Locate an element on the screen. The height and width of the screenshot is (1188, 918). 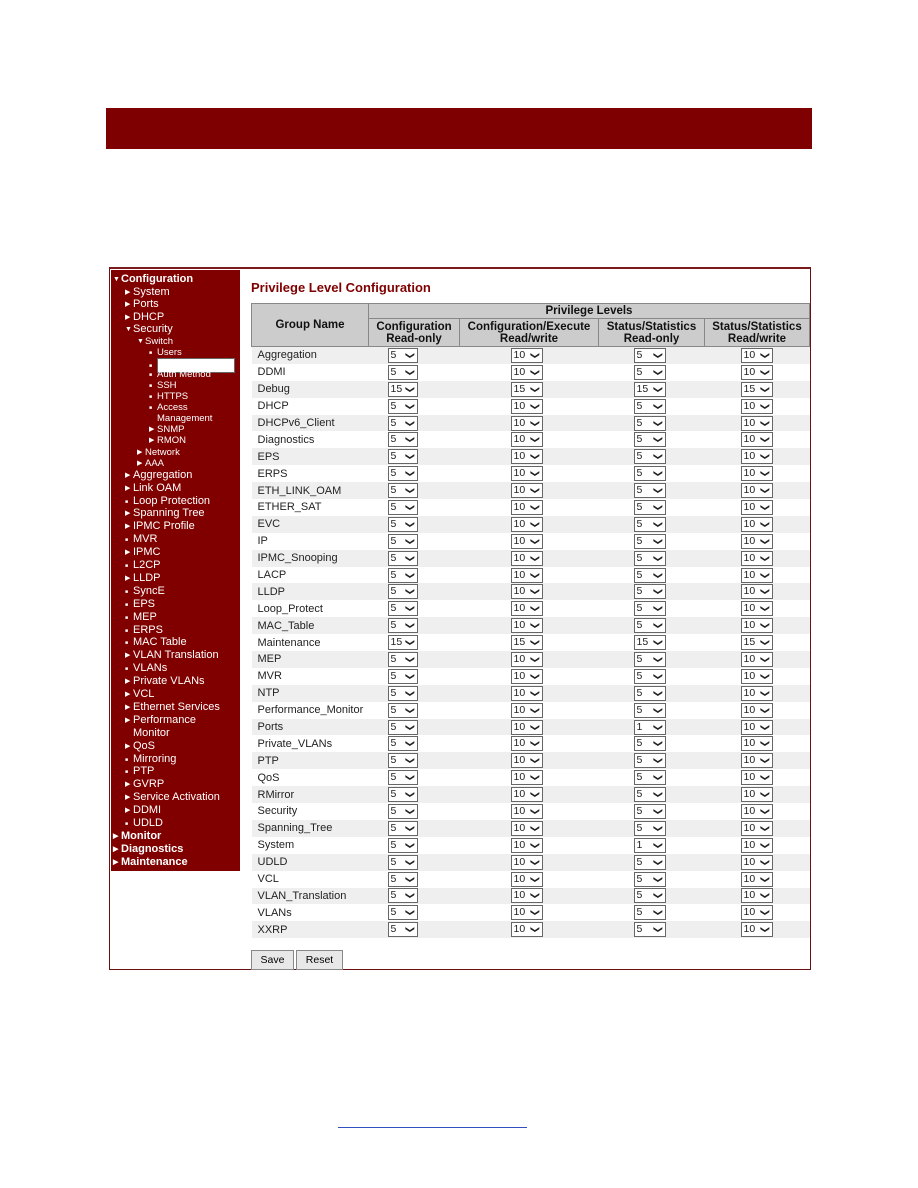
sidebar-item-snmp: ▶ SNMP is located at coordinates (166, 429).